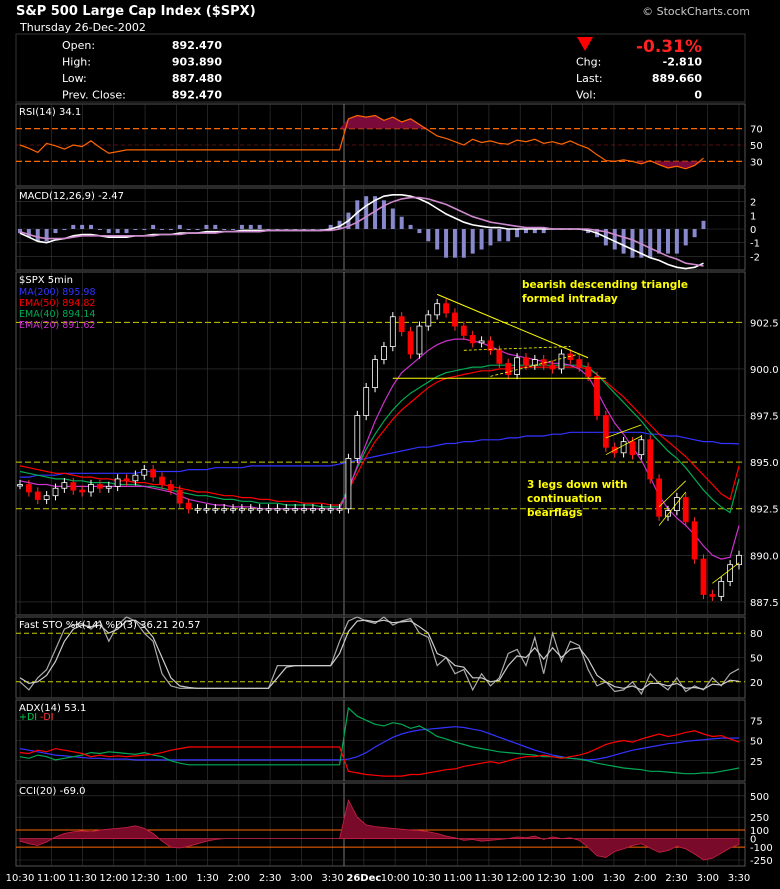  Describe the element at coordinates (52, 791) in the screenshot. I see `panel-title: CCI(20) -69.0` at that location.